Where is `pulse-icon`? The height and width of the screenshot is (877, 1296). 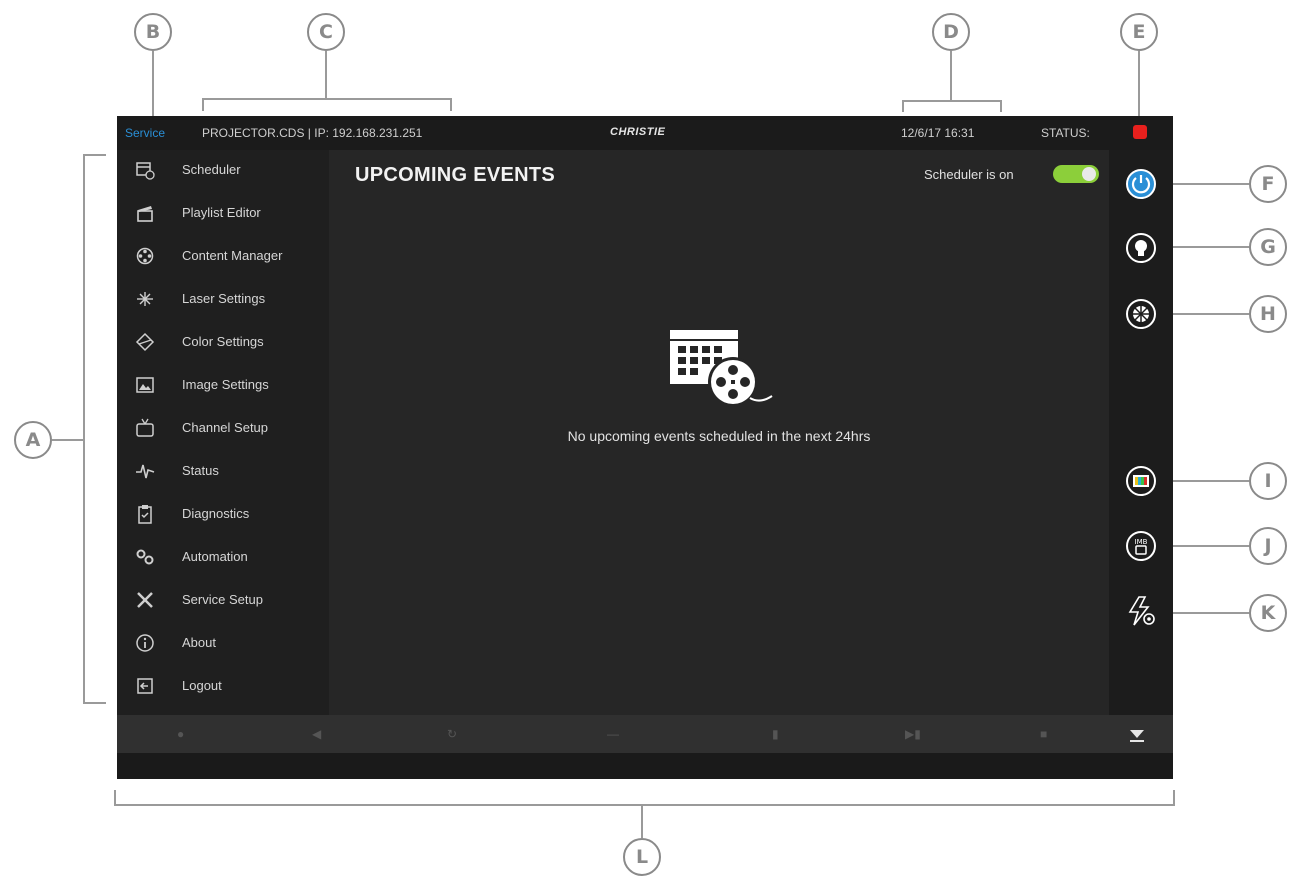 pulse-icon is located at coordinates (145, 471).